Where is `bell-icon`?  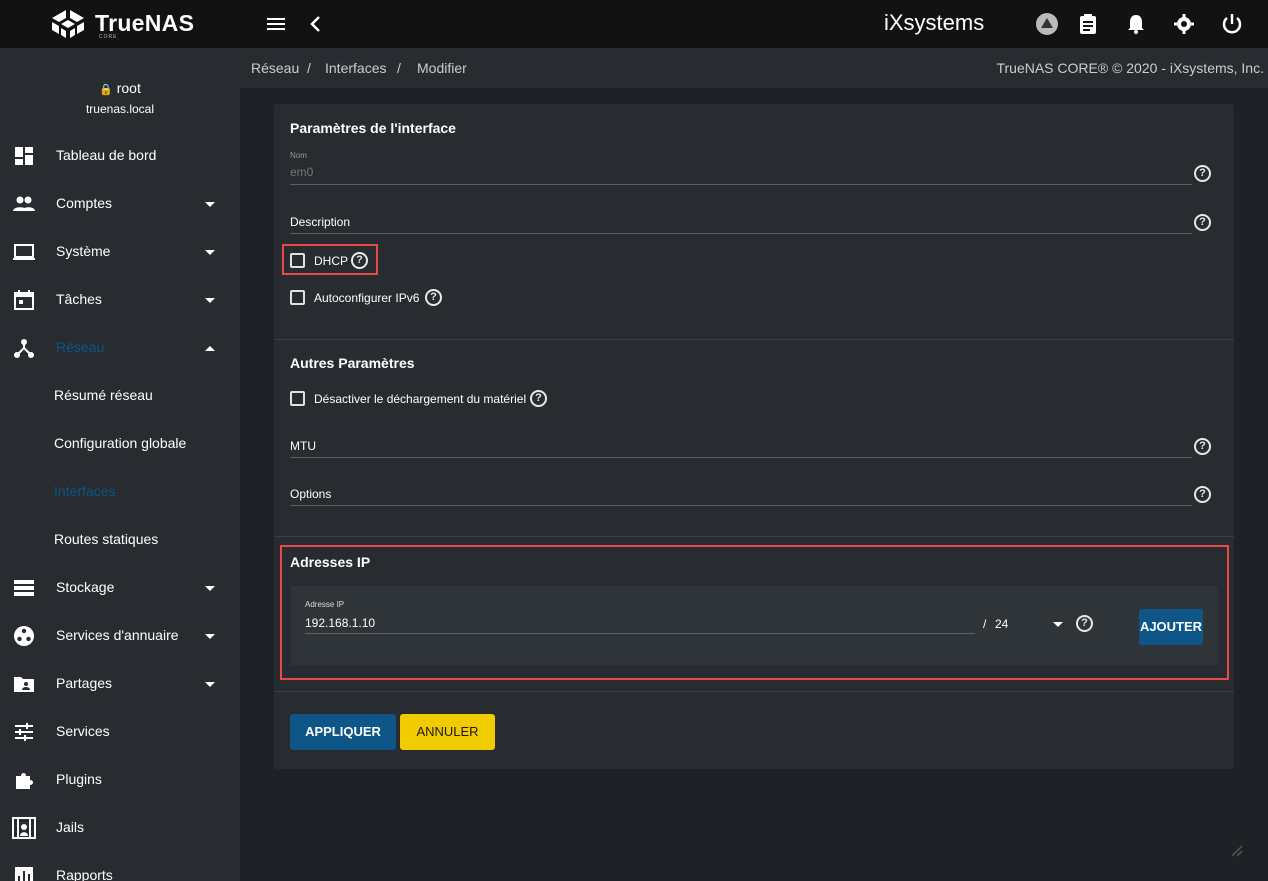 bell-icon is located at coordinates (1136, 24).